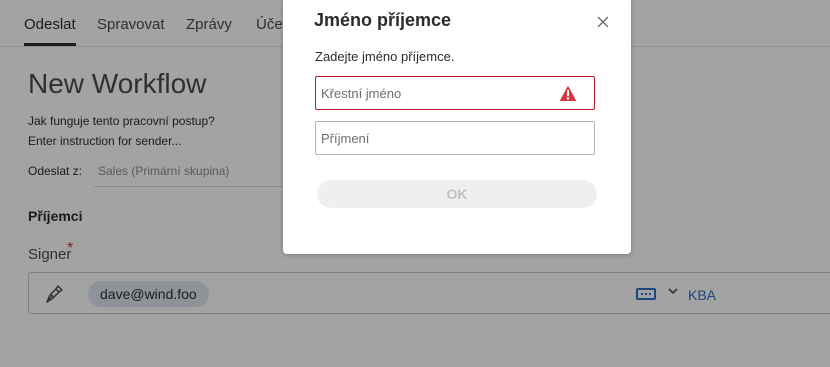  I want to click on warning-icon, so click(568, 93).